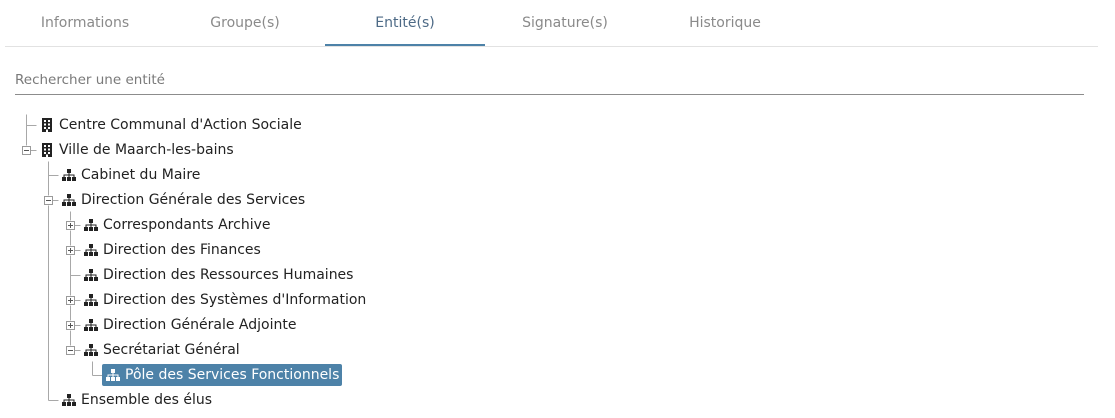  I want to click on tree-node: Centre Communal d'Action Sociale, so click(170, 125).